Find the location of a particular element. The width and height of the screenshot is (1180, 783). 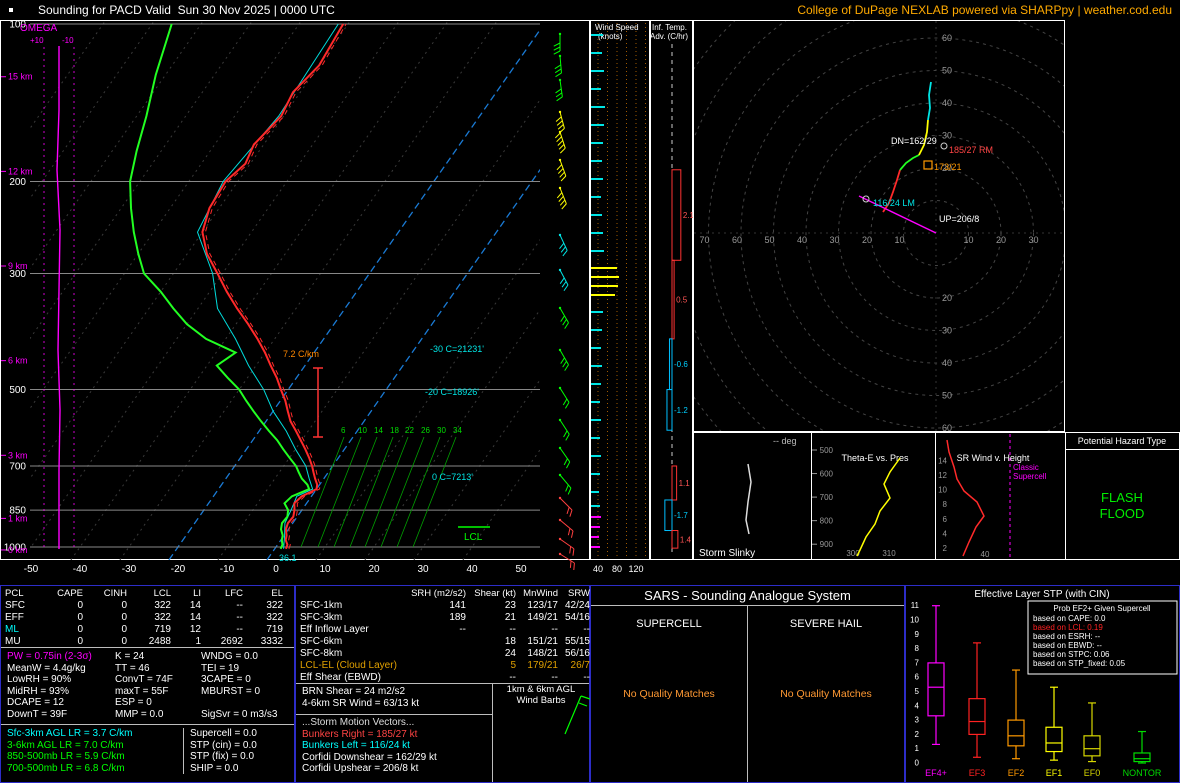

kine-cell: 141 is located at coordinates (457, 605).